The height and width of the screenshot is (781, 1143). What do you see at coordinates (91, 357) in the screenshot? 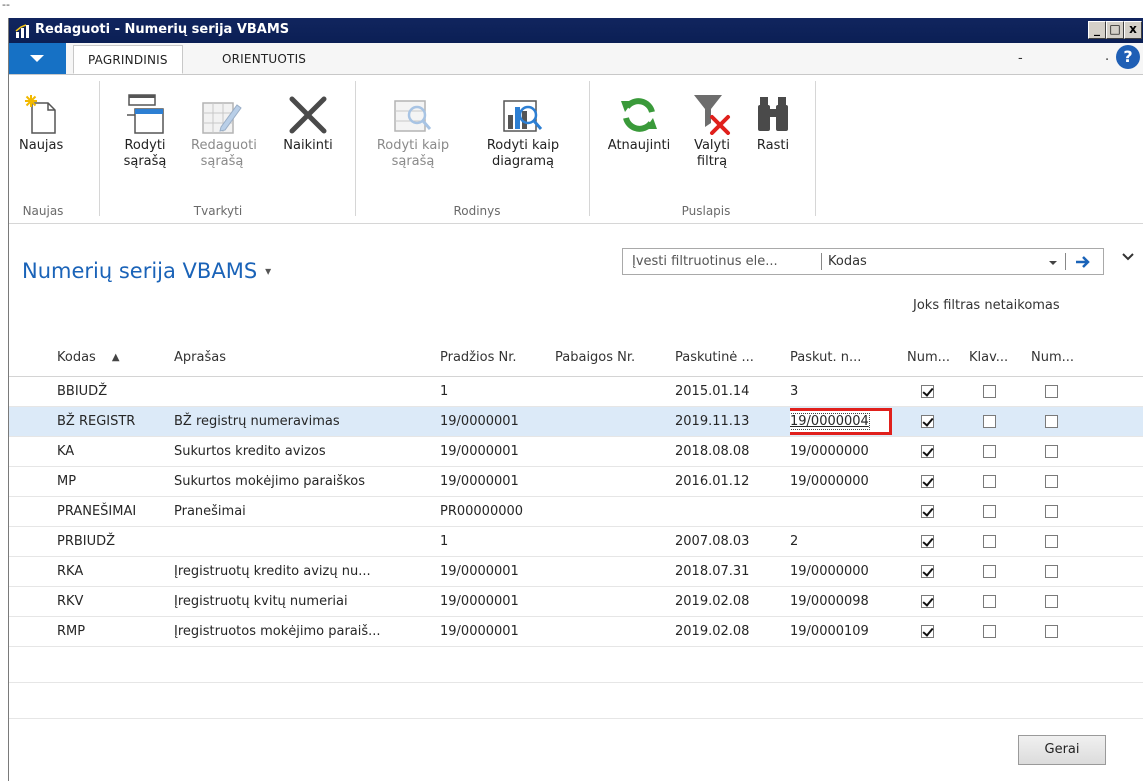
I see `column-header-kodas: Kodas ▲` at bounding box center [91, 357].